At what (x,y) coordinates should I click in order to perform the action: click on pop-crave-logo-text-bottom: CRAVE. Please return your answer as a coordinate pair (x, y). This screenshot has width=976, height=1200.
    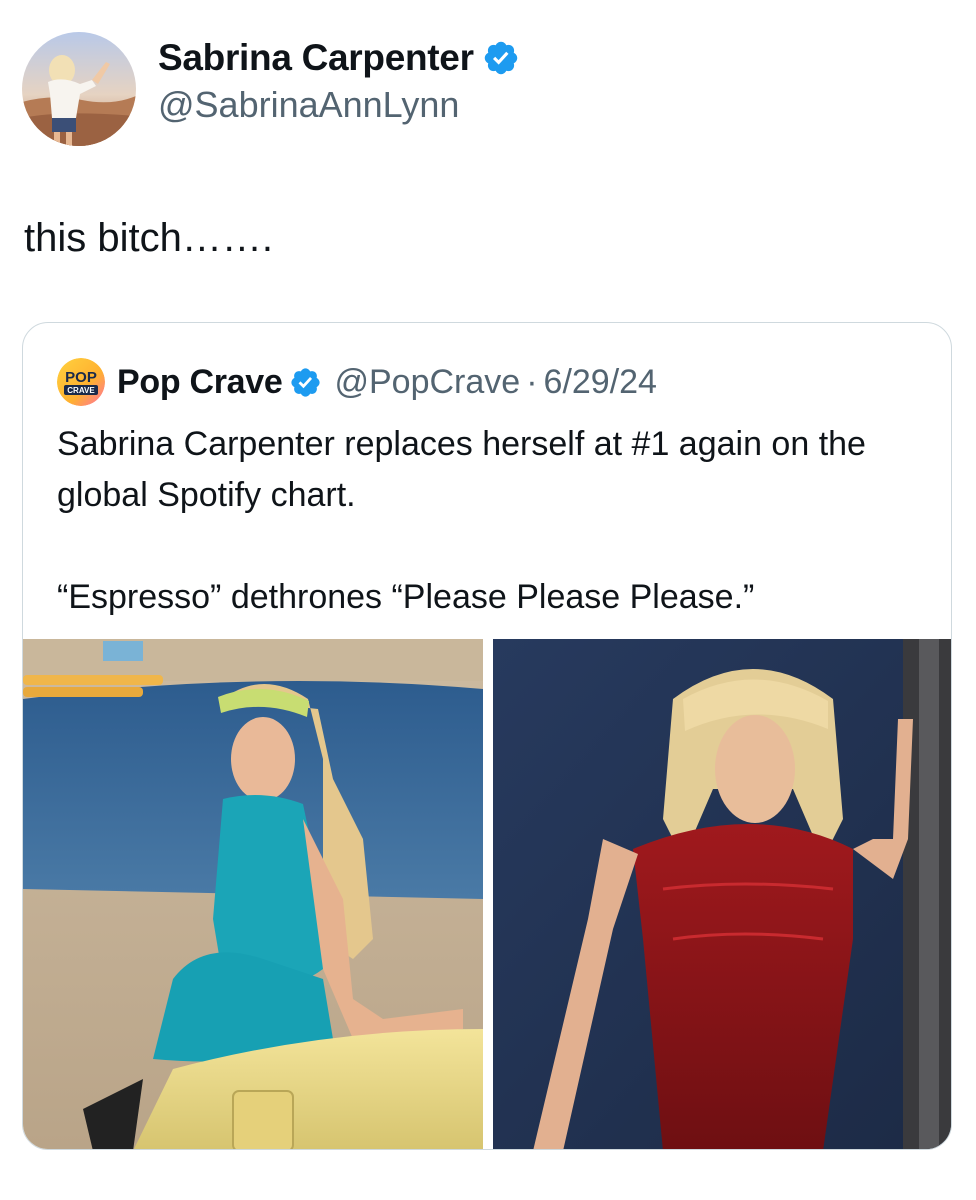
    Looking at the image, I should click on (81, 390).